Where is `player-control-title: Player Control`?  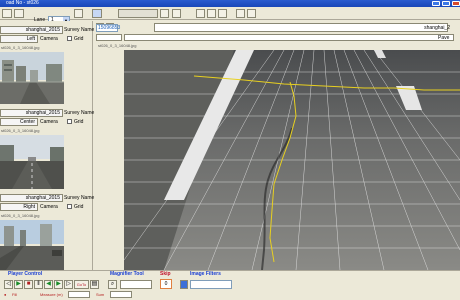 player-control-title: Player Control is located at coordinates (25, 274).